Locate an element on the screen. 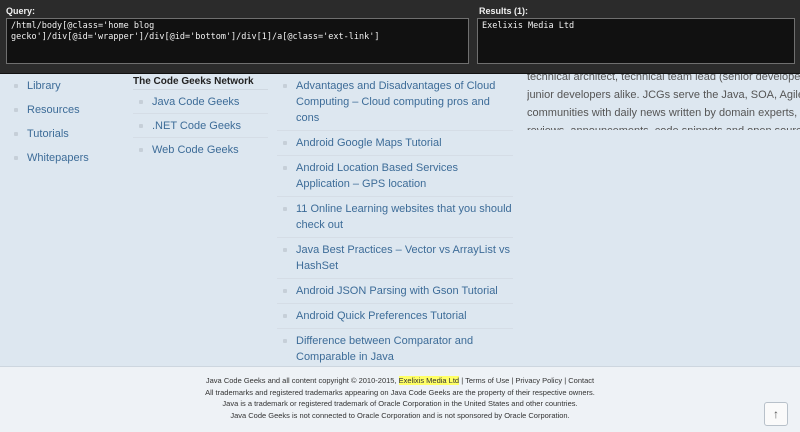 The height and width of the screenshot is (432, 800). link-library: Library is located at coordinates (62, 86).